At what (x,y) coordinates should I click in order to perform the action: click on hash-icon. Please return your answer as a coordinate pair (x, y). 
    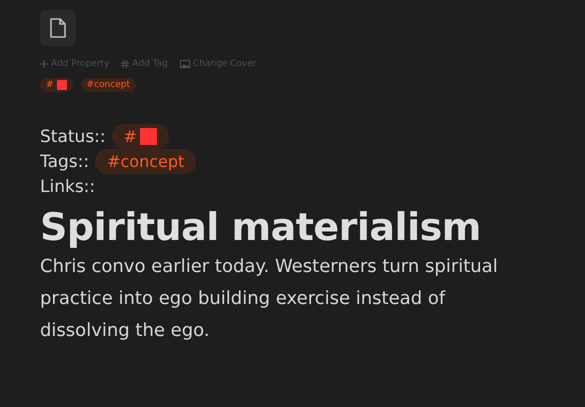
    Looking at the image, I should click on (125, 64).